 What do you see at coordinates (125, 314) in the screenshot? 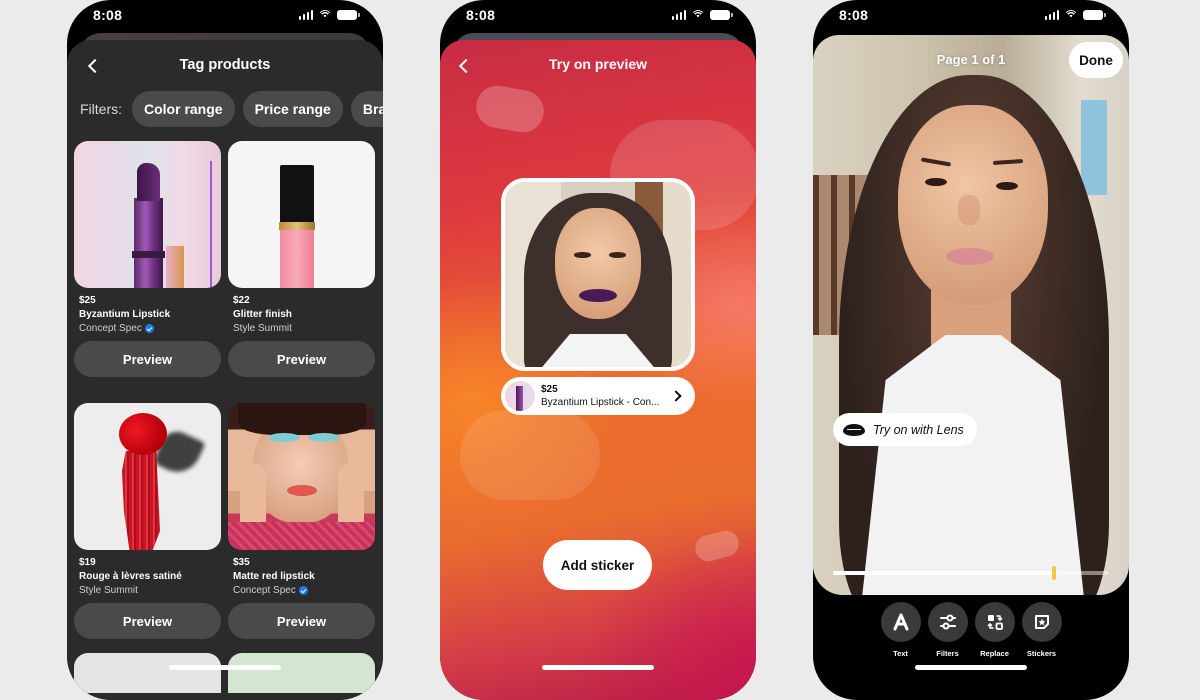
I see `product-name: Byzantium Lipstick` at bounding box center [125, 314].